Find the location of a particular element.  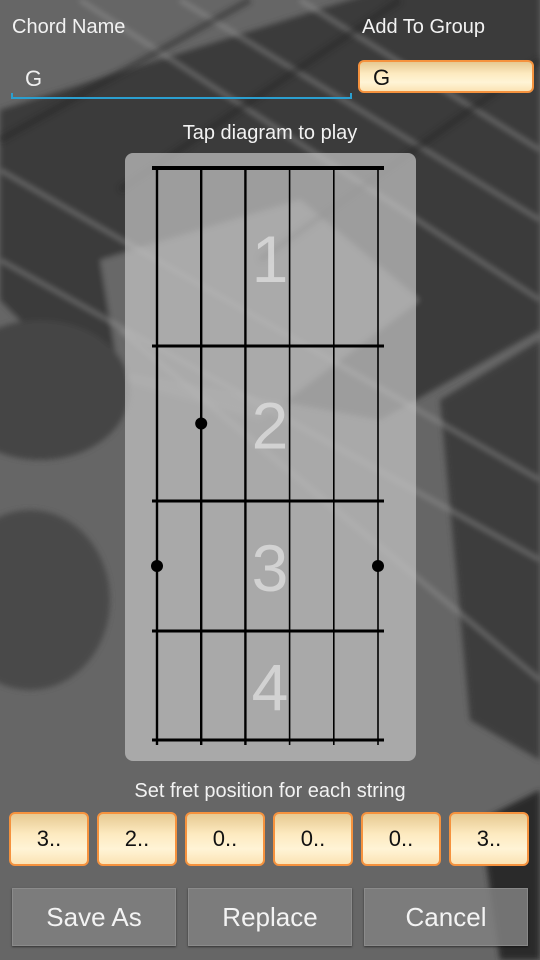

fret-number-label: 3 is located at coordinates (270, 568).